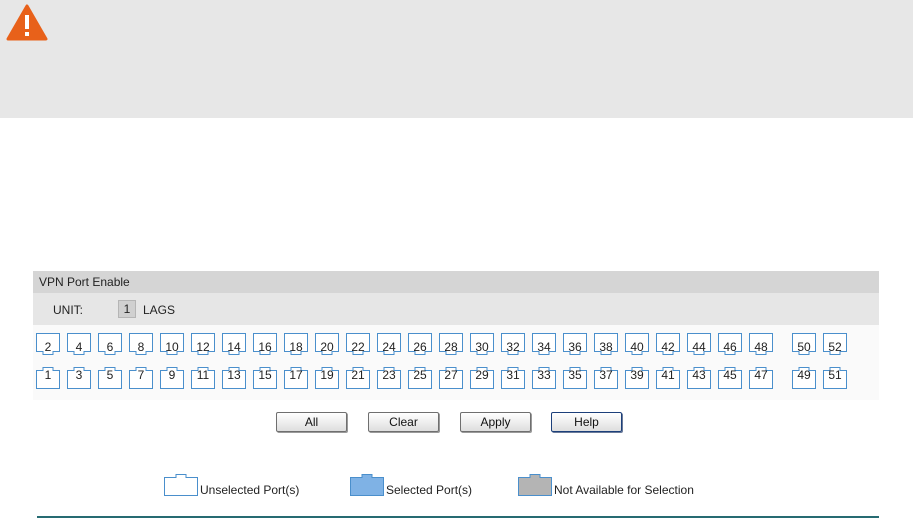  I want to click on port-number: 21, so click(358, 375).